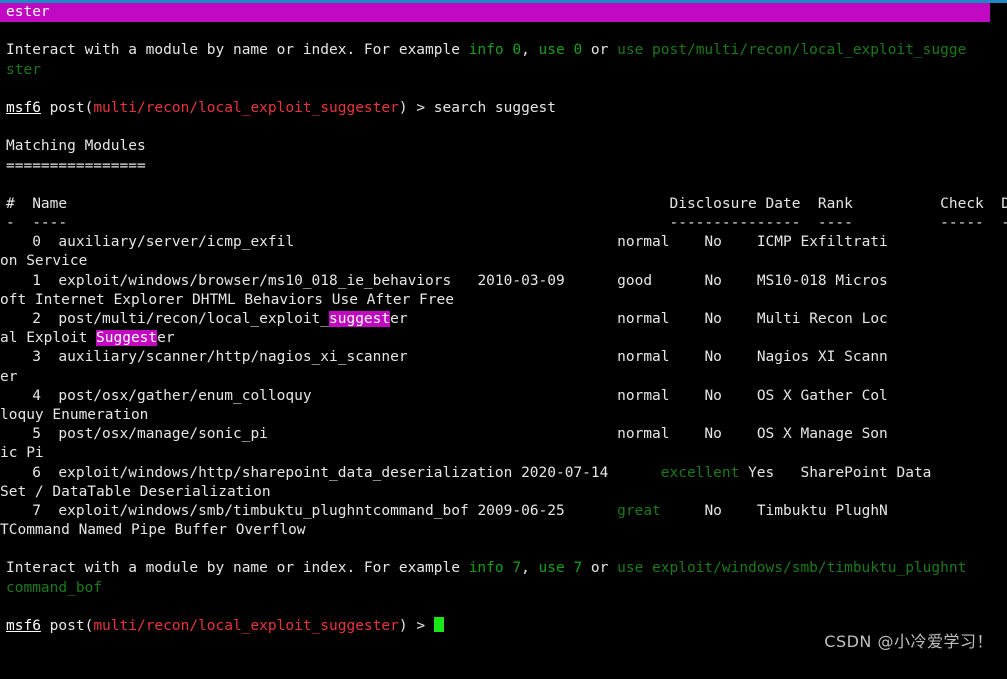  Describe the element at coordinates (32, 395) in the screenshot. I see `row-index: 4` at that location.